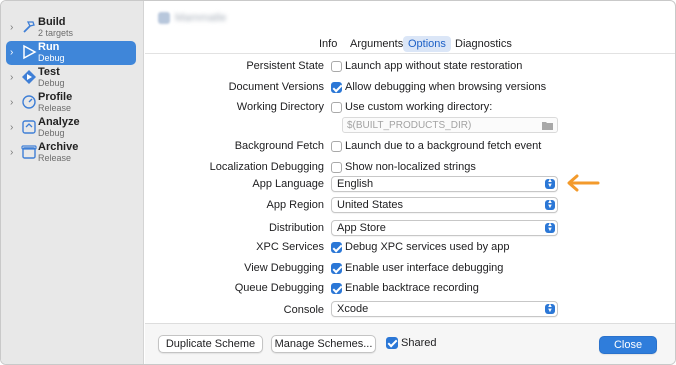 This screenshot has height=365, width=676. I want to click on tab-info: Info, so click(328, 44).